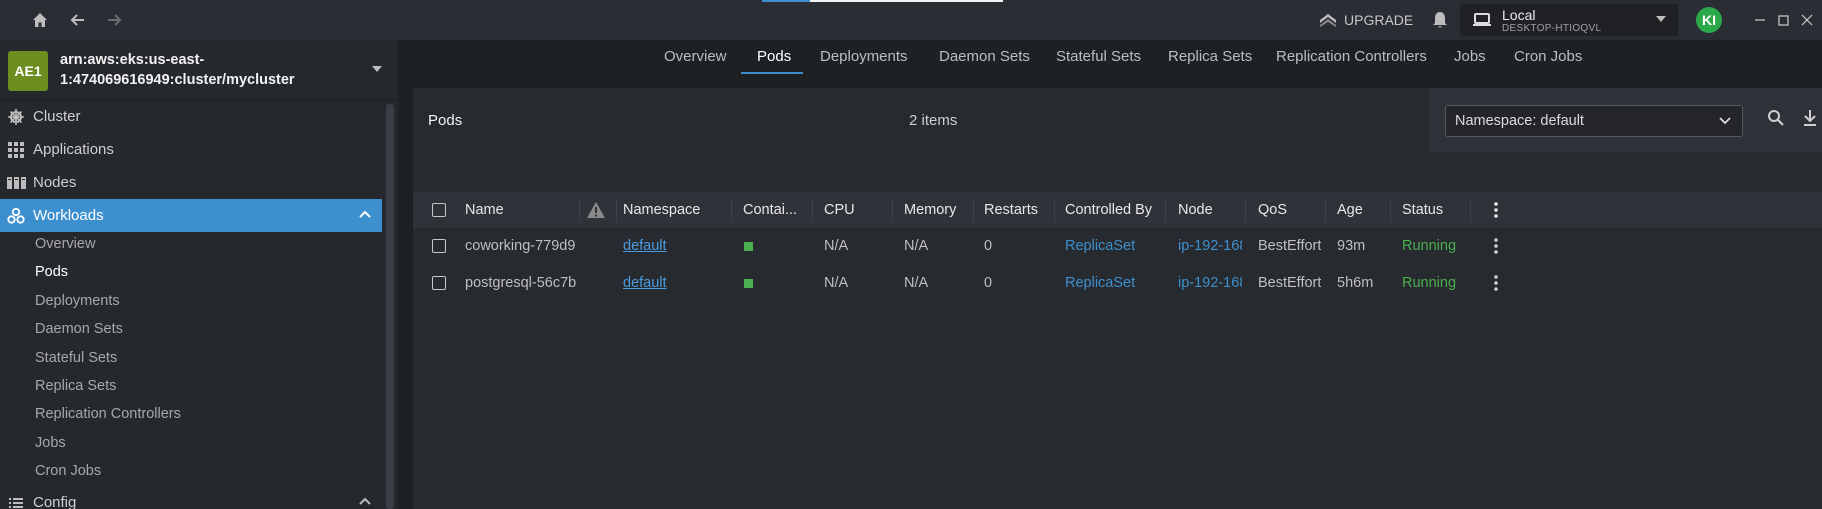 This screenshot has width=1822, height=509. Describe the element at coordinates (1429, 246) in the screenshot. I see `cell-status: Running` at that location.